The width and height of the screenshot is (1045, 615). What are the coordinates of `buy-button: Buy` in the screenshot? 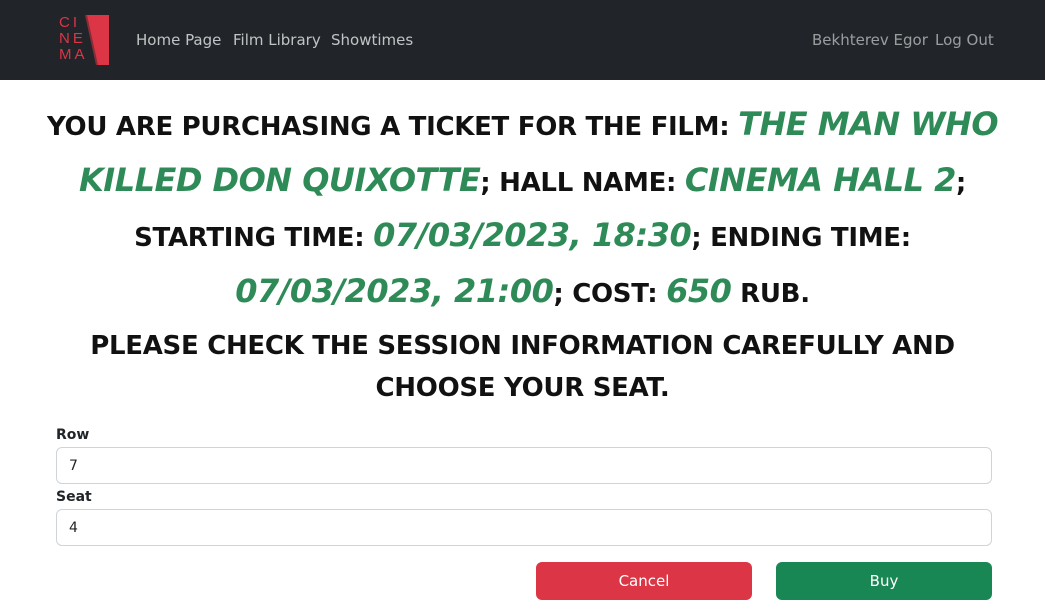 It's located at (884, 581).